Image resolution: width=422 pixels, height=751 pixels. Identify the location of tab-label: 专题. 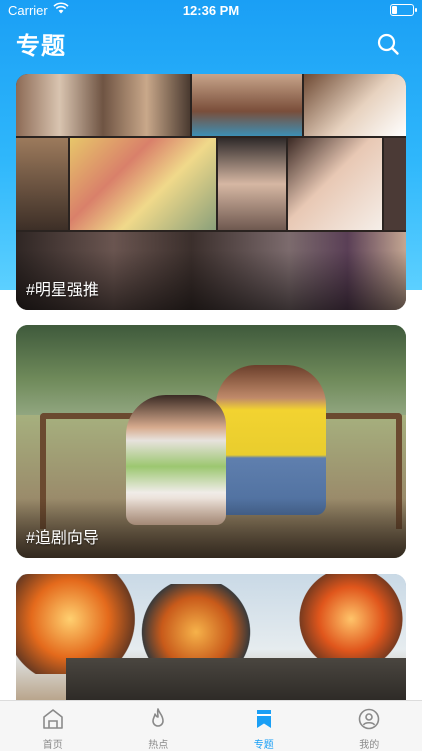
(264, 743).